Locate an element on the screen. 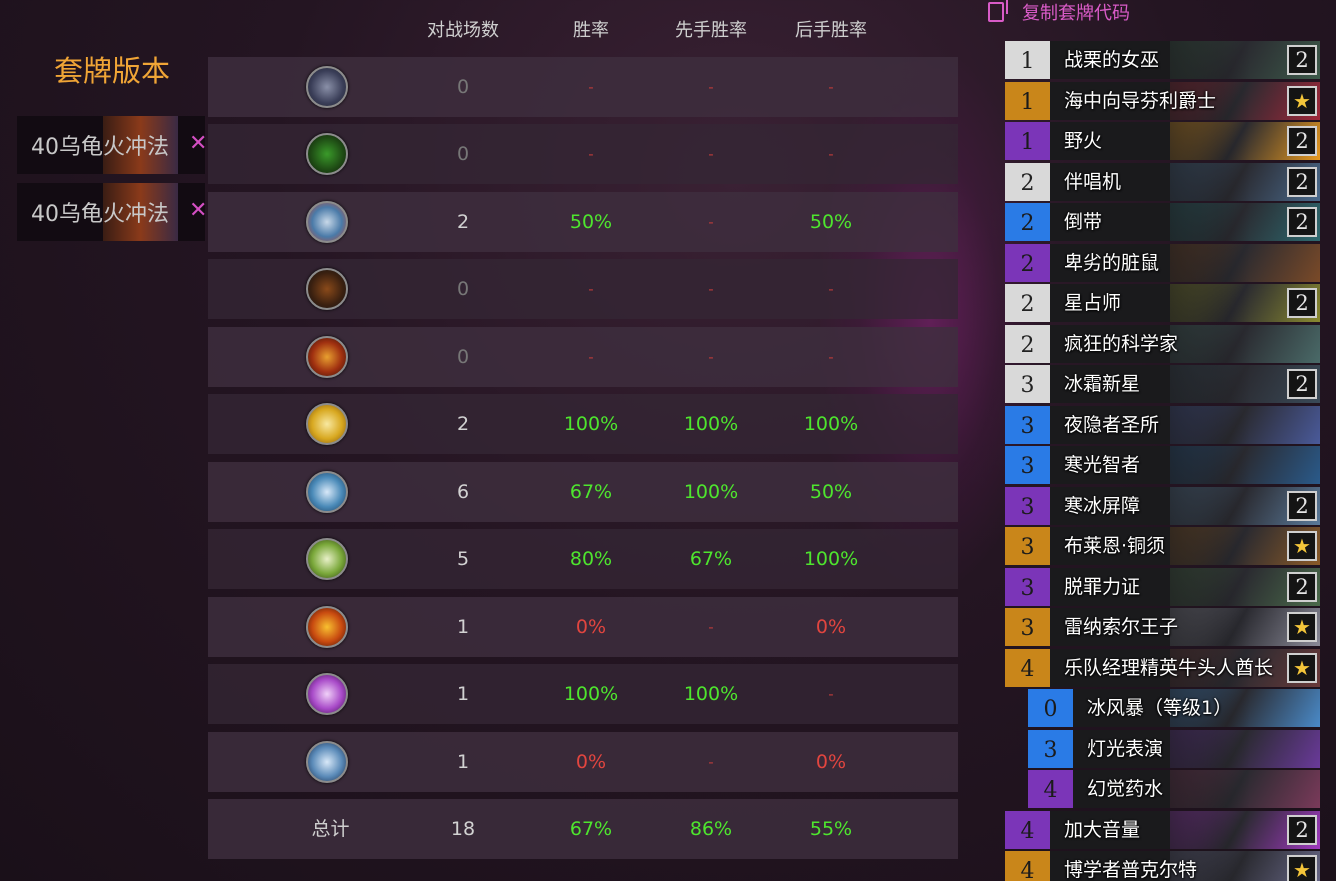  deck-card: 3 脱罪力证 2 is located at coordinates (1162, 586).